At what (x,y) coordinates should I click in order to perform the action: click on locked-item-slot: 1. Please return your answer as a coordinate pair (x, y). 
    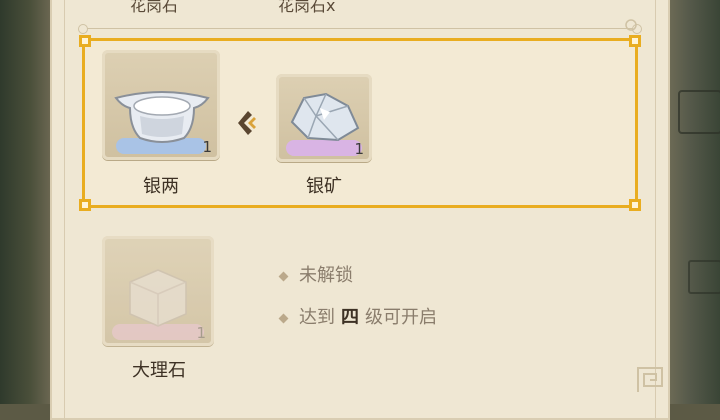
    Looking at the image, I should click on (158, 291).